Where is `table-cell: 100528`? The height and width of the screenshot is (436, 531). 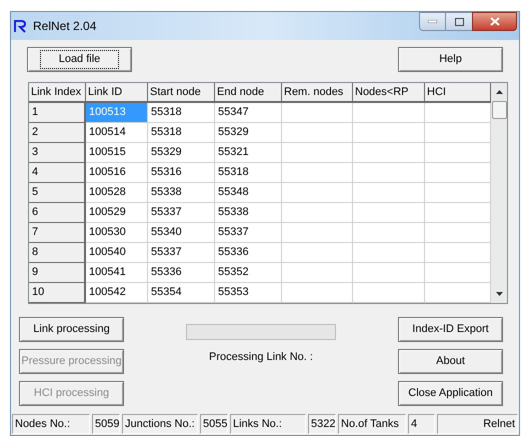
table-cell: 100528 is located at coordinates (117, 193).